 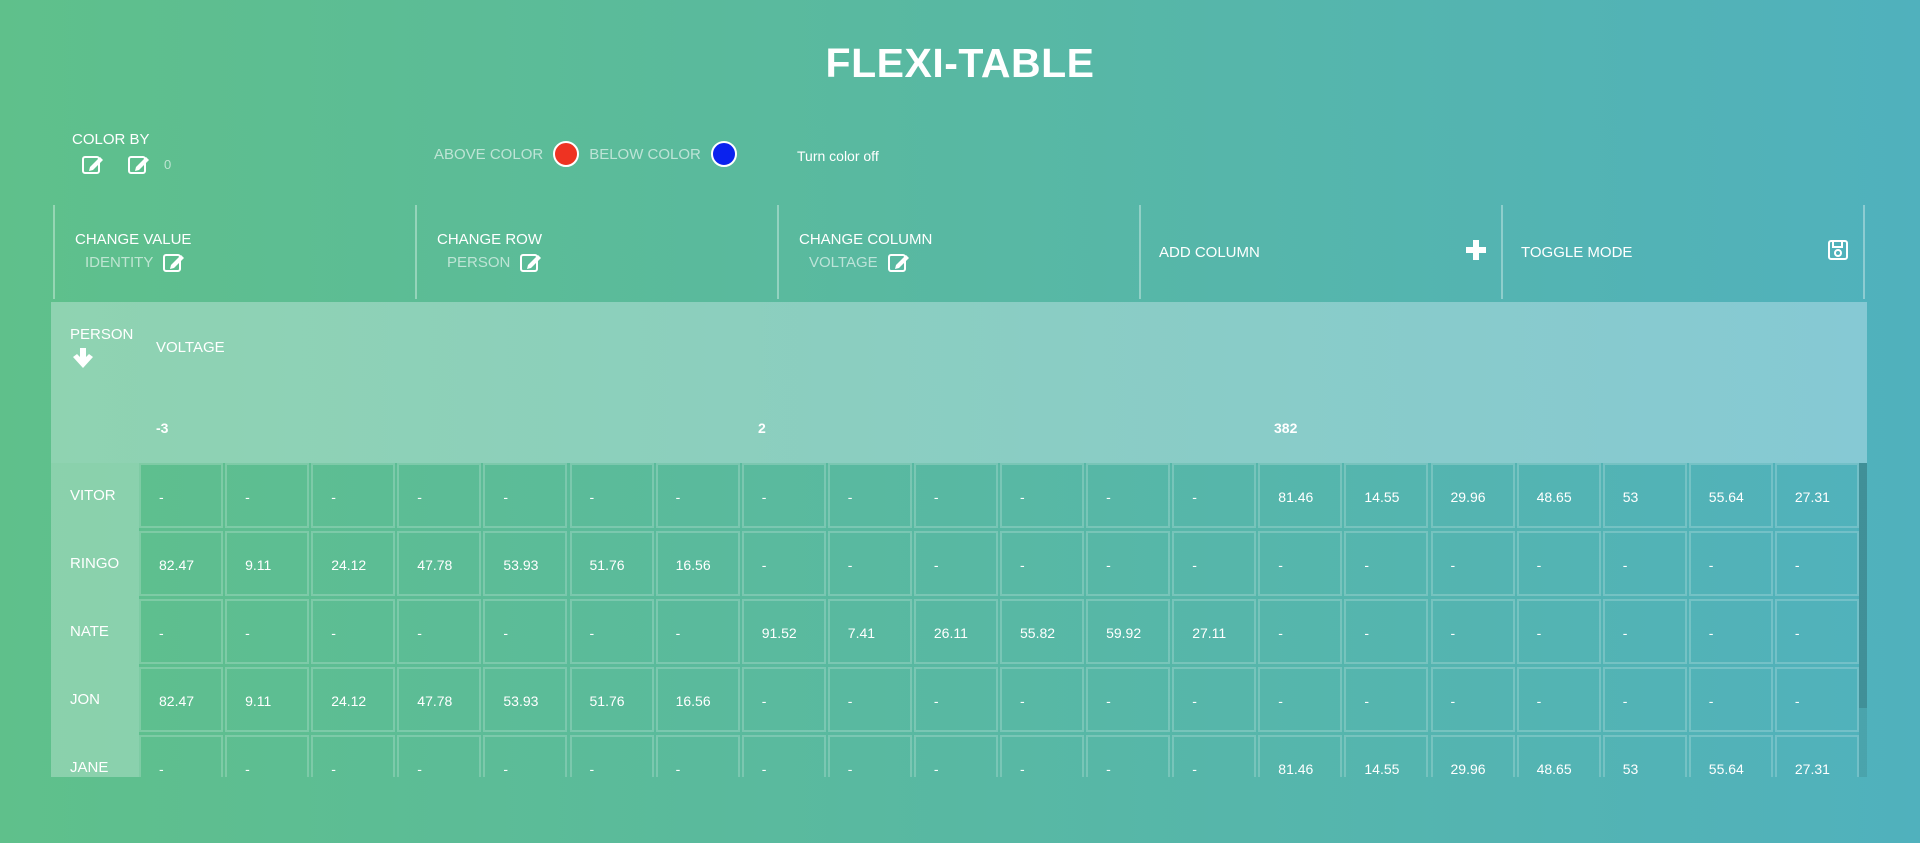 I want to click on table-cell: 26.11, so click(x=955, y=631).